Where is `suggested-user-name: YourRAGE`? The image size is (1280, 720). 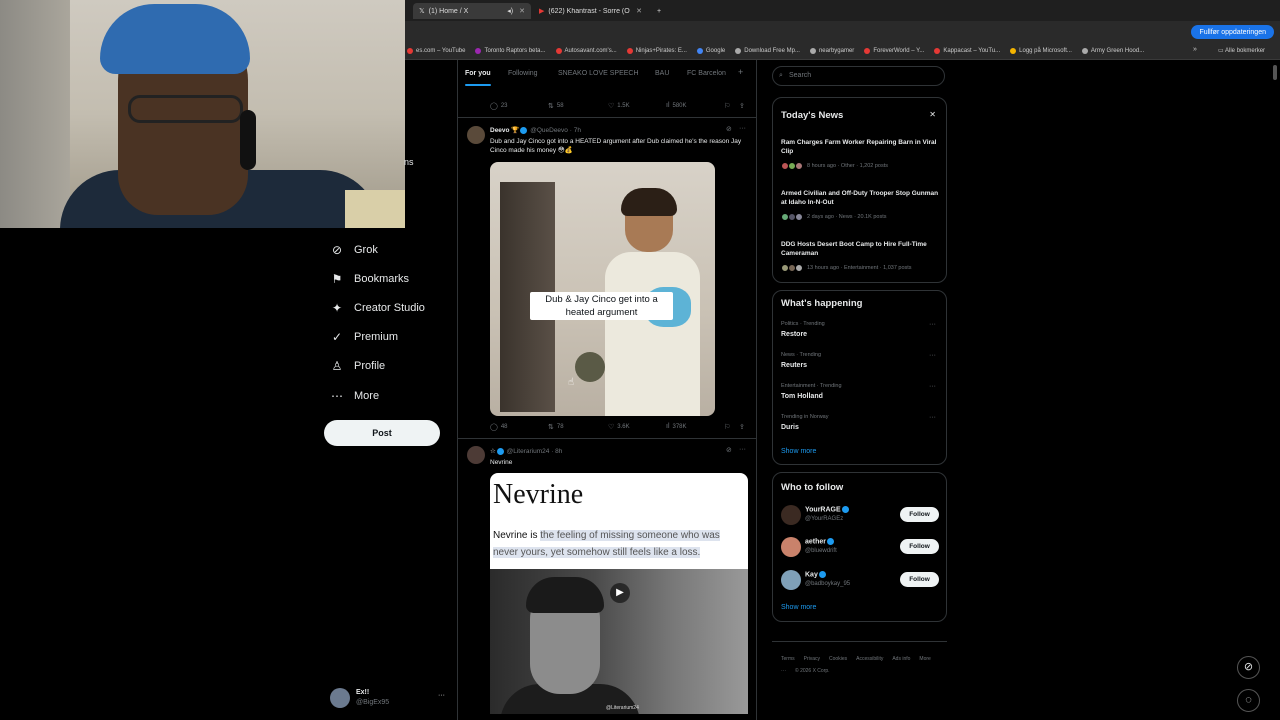
suggested-user-name: YourRAGE is located at coordinates (827, 509).